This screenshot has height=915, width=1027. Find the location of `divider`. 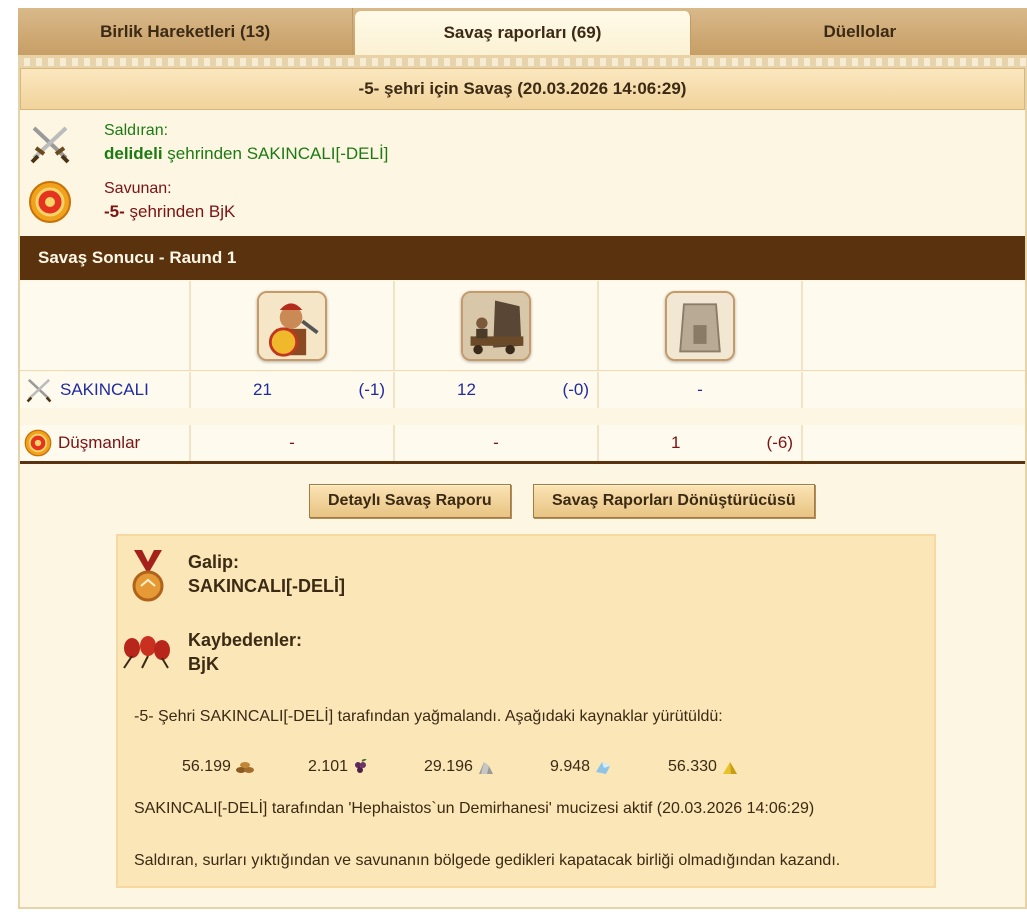

divider is located at coordinates (522, 462).